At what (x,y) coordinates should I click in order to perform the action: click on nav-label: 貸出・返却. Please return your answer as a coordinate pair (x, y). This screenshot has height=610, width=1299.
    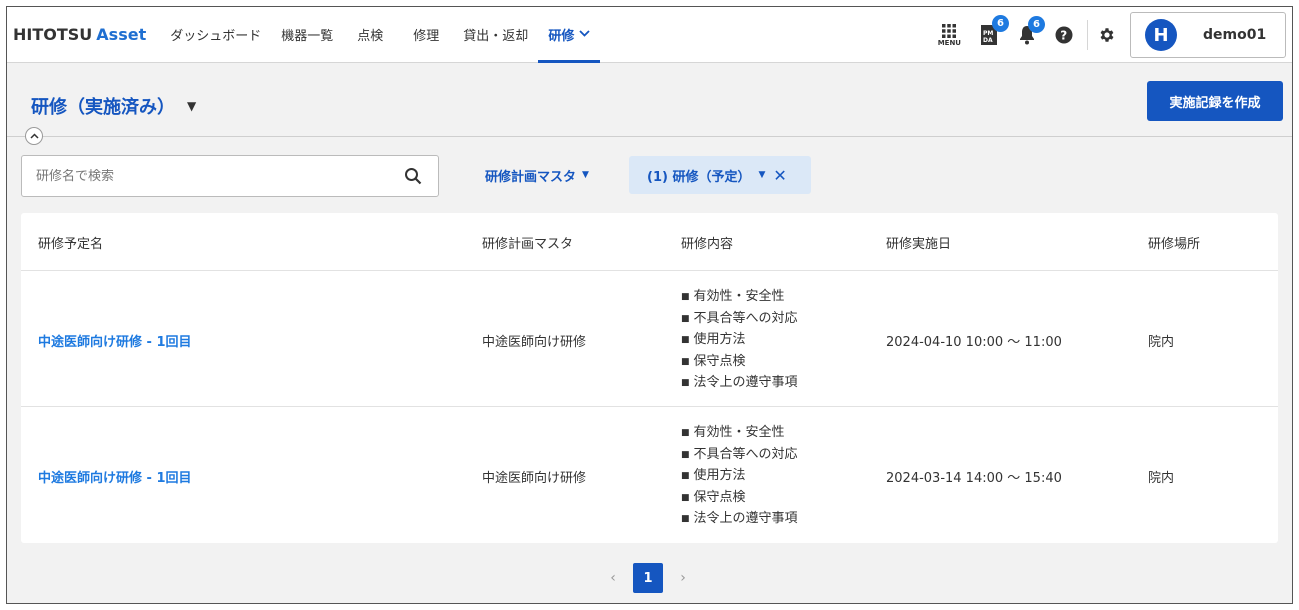
    Looking at the image, I should click on (496, 36).